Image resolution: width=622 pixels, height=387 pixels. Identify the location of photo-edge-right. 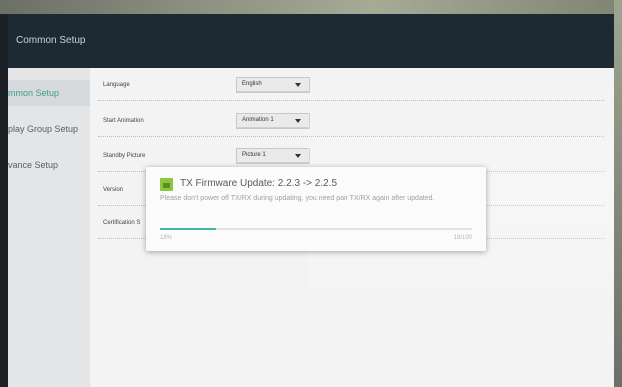
(618, 193).